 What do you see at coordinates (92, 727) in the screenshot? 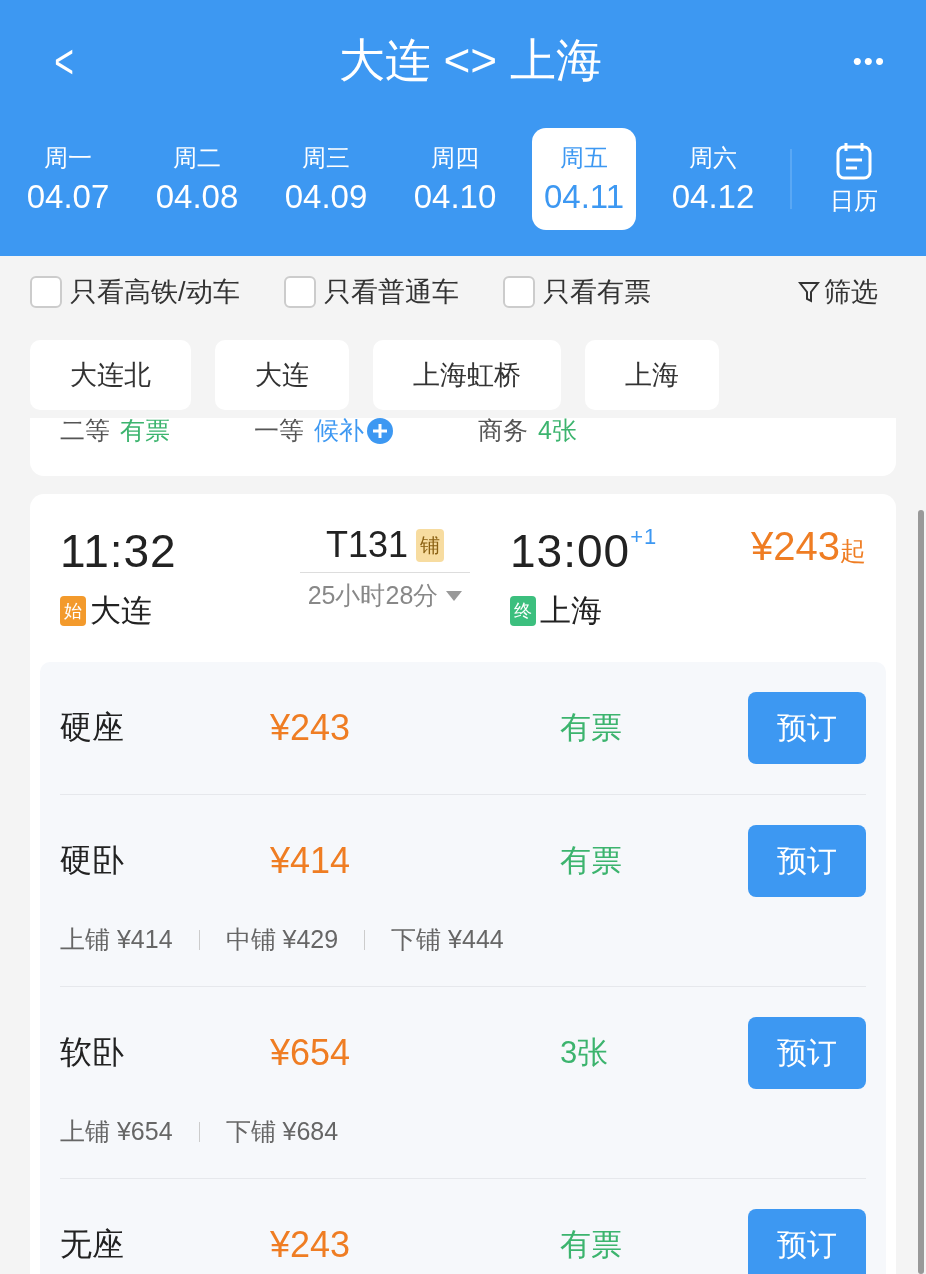
I see `seat-type: 硬座` at bounding box center [92, 727].